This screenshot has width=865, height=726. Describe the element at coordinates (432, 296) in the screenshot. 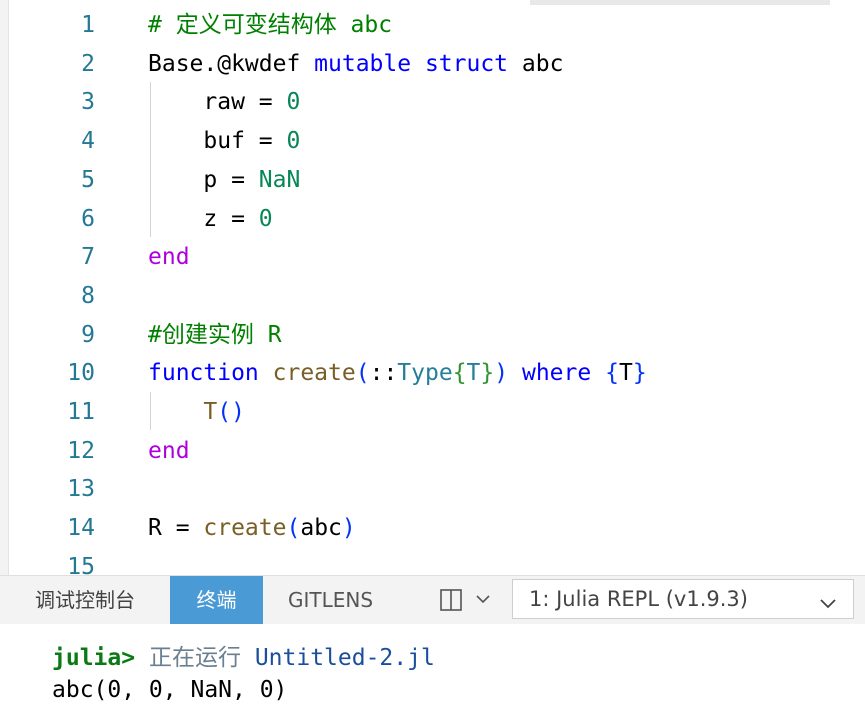

I see `code-line: 8` at that location.